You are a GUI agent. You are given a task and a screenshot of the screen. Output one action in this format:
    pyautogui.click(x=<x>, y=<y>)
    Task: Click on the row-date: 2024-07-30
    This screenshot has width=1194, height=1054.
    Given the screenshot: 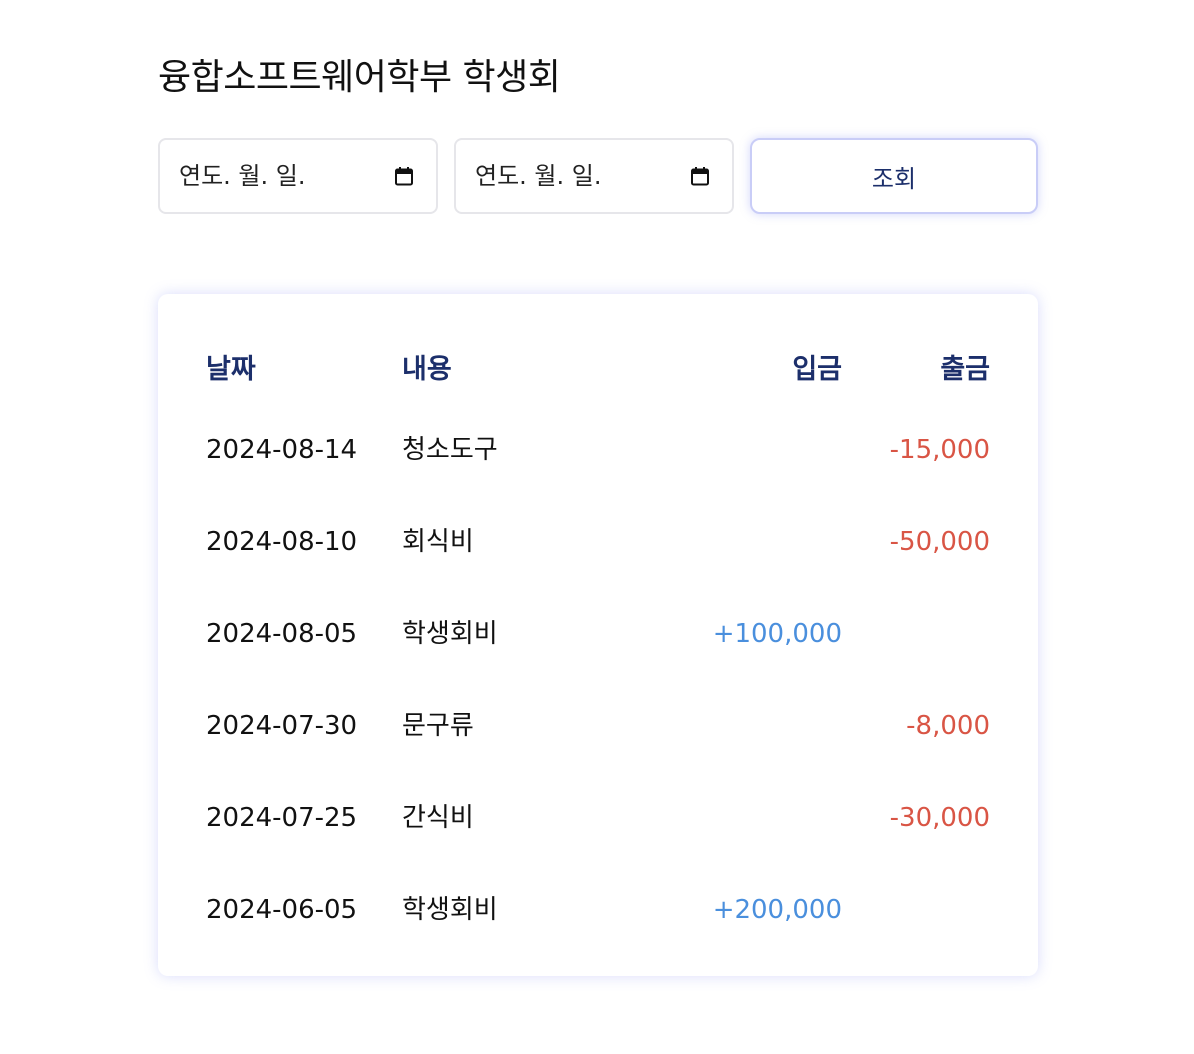 What is the action you would take?
    pyautogui.click(x=282, y=726)
    